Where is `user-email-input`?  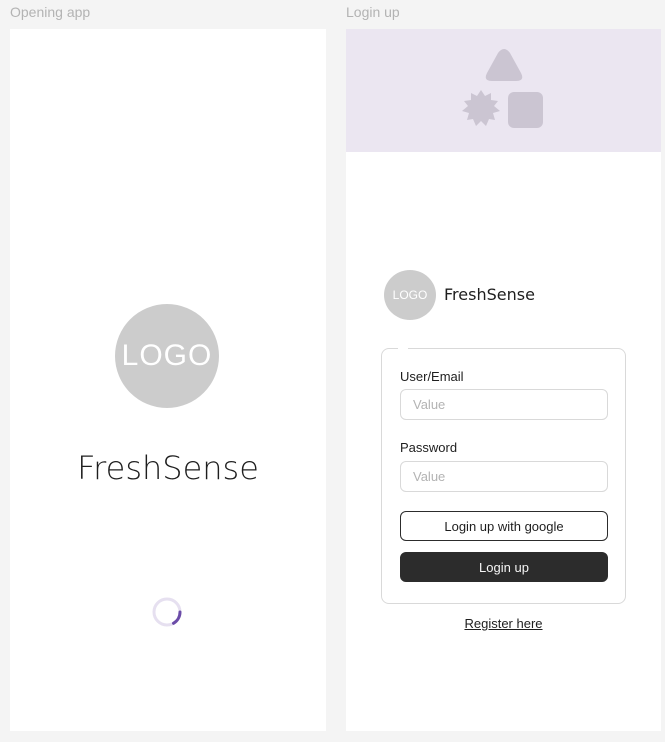
user-email-input is located at coordinates (504, 404).